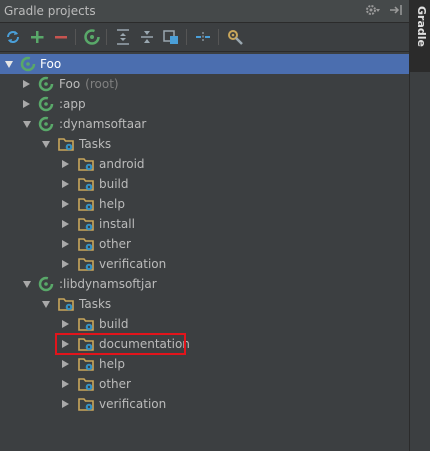  Describe the element at coordinates (37, 37) in the screenshot. I see `add-icon` at that location.